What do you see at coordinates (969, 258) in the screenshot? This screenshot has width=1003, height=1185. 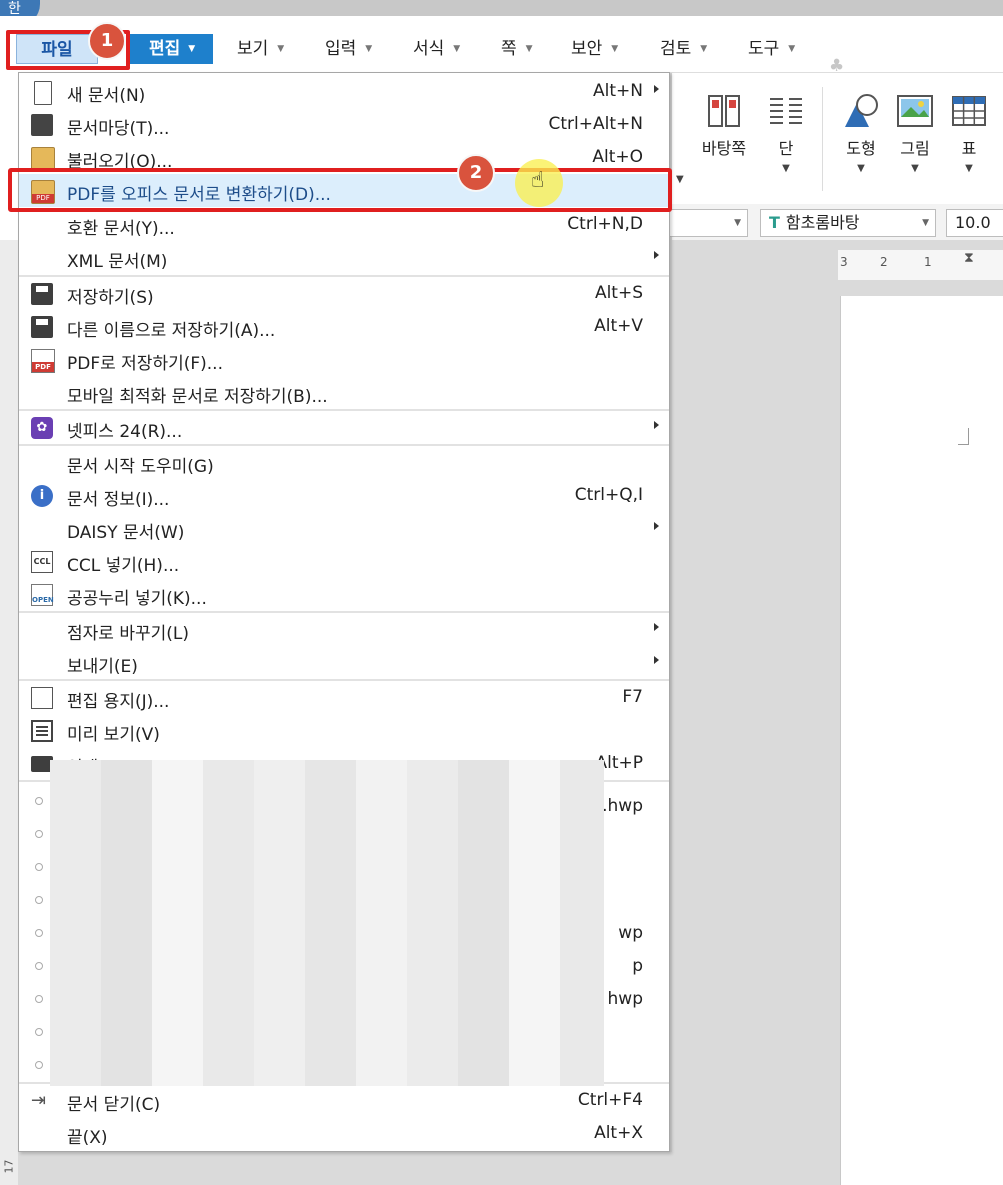 I see `indent-marker-icon: ⧗` at bounding box center [969, 258].